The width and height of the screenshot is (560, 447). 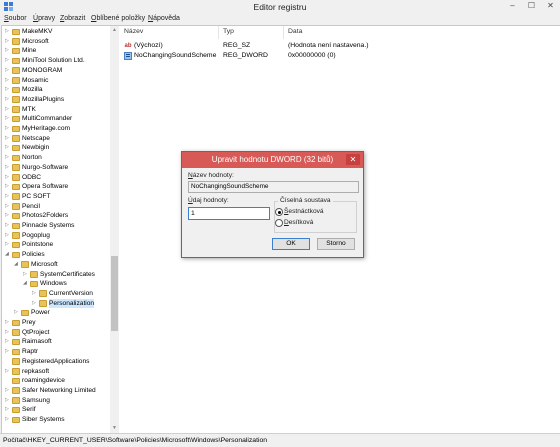 What do you see at coordinates (44, 264) in the screenshot?
I see `tree-item-label: Microsoft` at bounding box center [44, 264].